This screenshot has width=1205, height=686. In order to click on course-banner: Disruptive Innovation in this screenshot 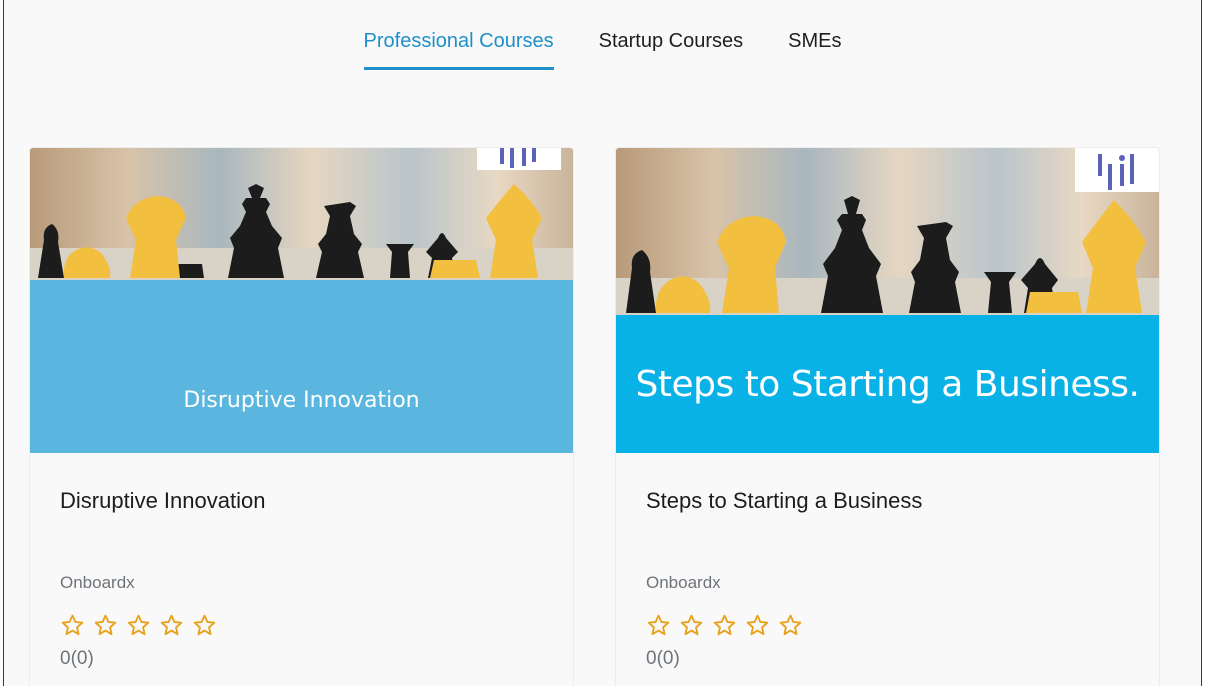, I will do `click(301, 366)`.